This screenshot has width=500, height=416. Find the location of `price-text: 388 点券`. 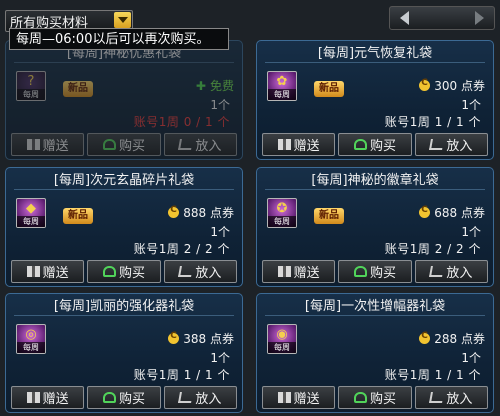

price-text: 388 点券 is located at coordinates (208, 339).